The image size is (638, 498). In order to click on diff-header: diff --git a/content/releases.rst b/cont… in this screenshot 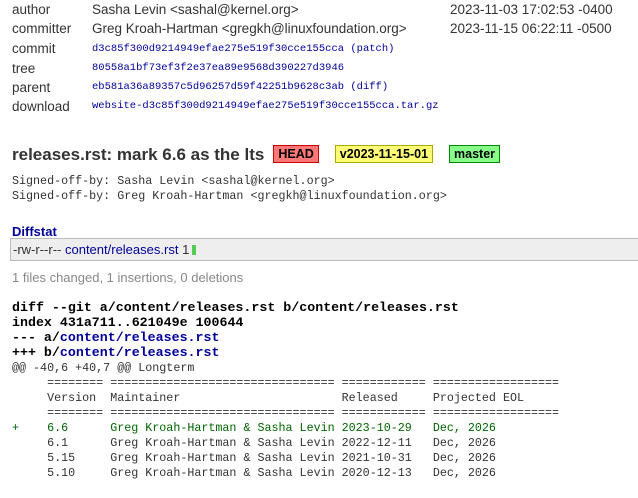, I will do `click(235, 307)`.